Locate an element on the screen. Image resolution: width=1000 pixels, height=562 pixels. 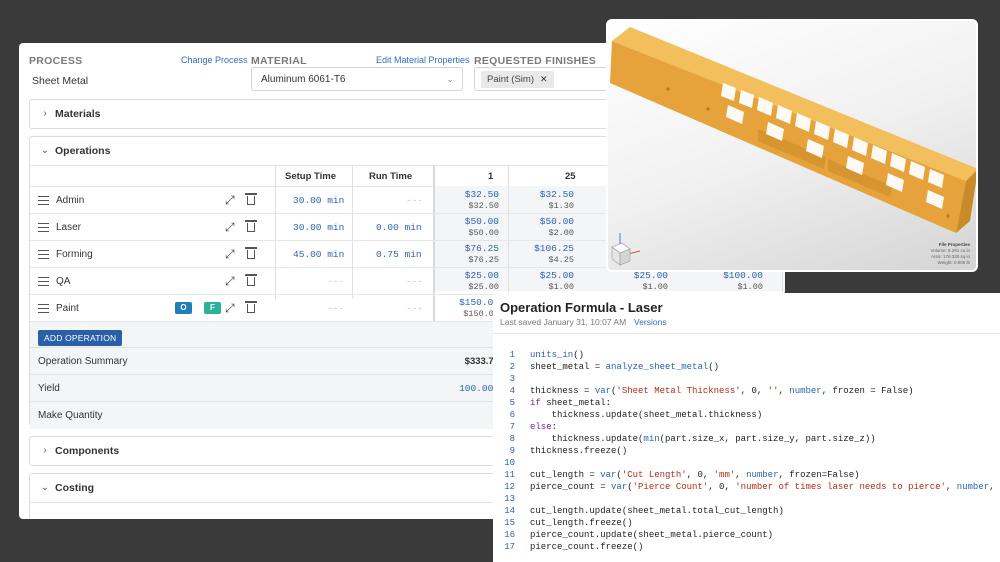
finish-chip: Paint (Sim) ✕ is located at coordinates (517, 79).